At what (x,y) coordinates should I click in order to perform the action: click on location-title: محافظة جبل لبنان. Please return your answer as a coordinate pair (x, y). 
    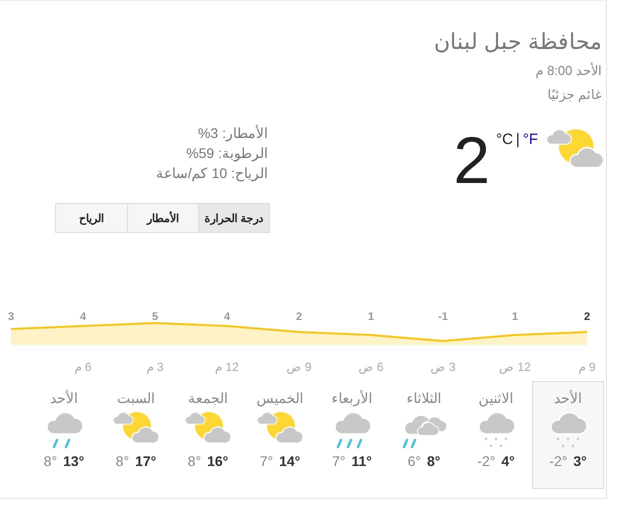
    Looking at the image, I should click on (518, 42).